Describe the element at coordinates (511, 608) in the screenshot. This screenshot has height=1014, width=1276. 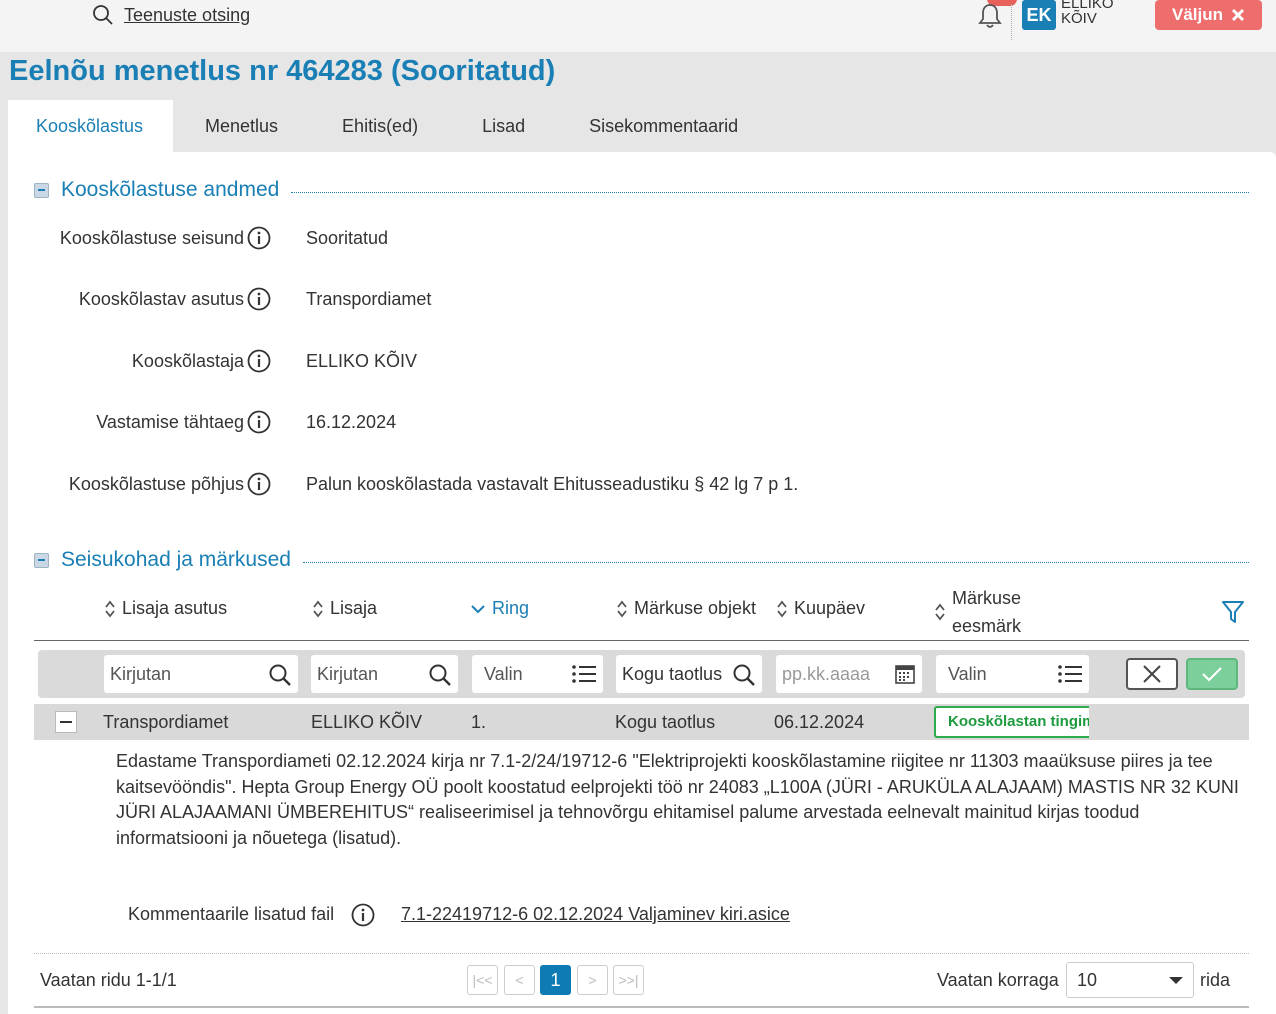
I see `column-label: Ring` at that location.